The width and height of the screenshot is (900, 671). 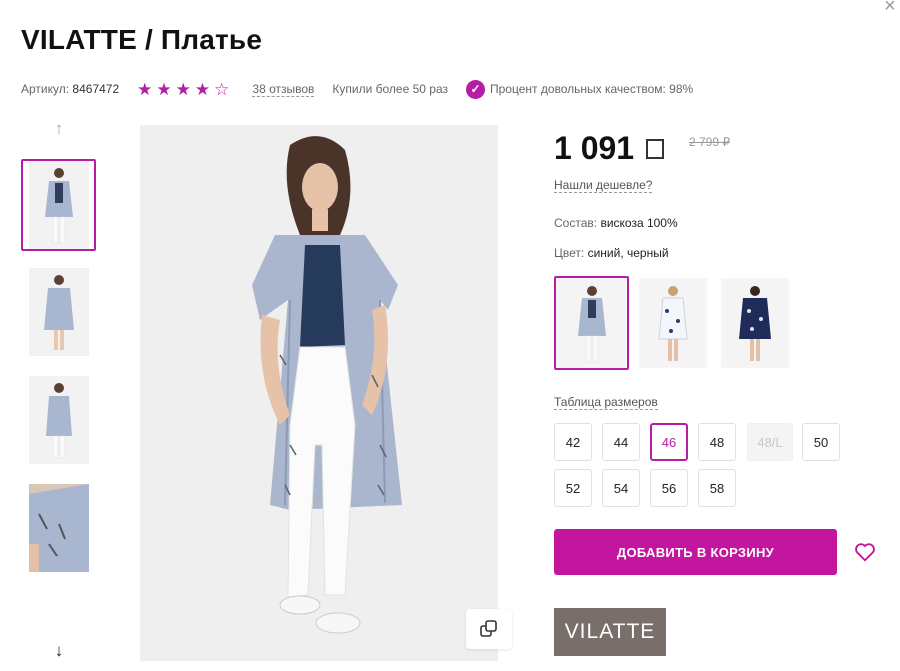 What do you see at coordinates (390, 89) in the screenshot?
I see `purchase-count: Купили более 50 раз` at bounding box center [390, 89].